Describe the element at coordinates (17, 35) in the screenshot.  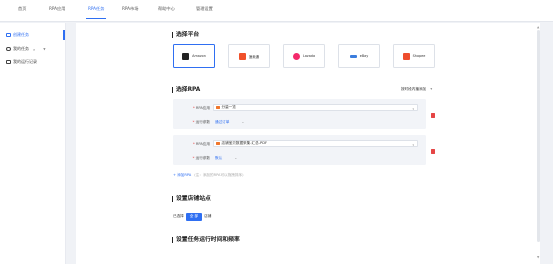
I see `sidebar-item-create-task: 创建任务` at that location.